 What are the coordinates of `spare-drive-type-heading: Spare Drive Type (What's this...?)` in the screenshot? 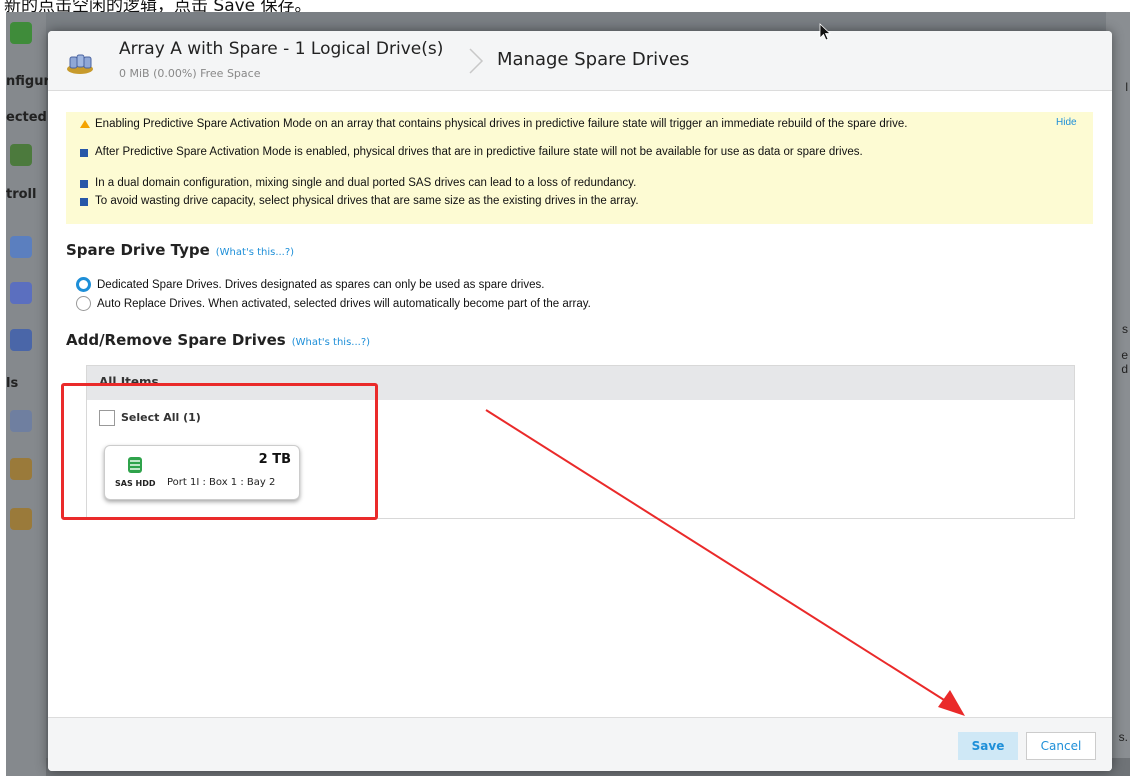 It's located at (180, 250).